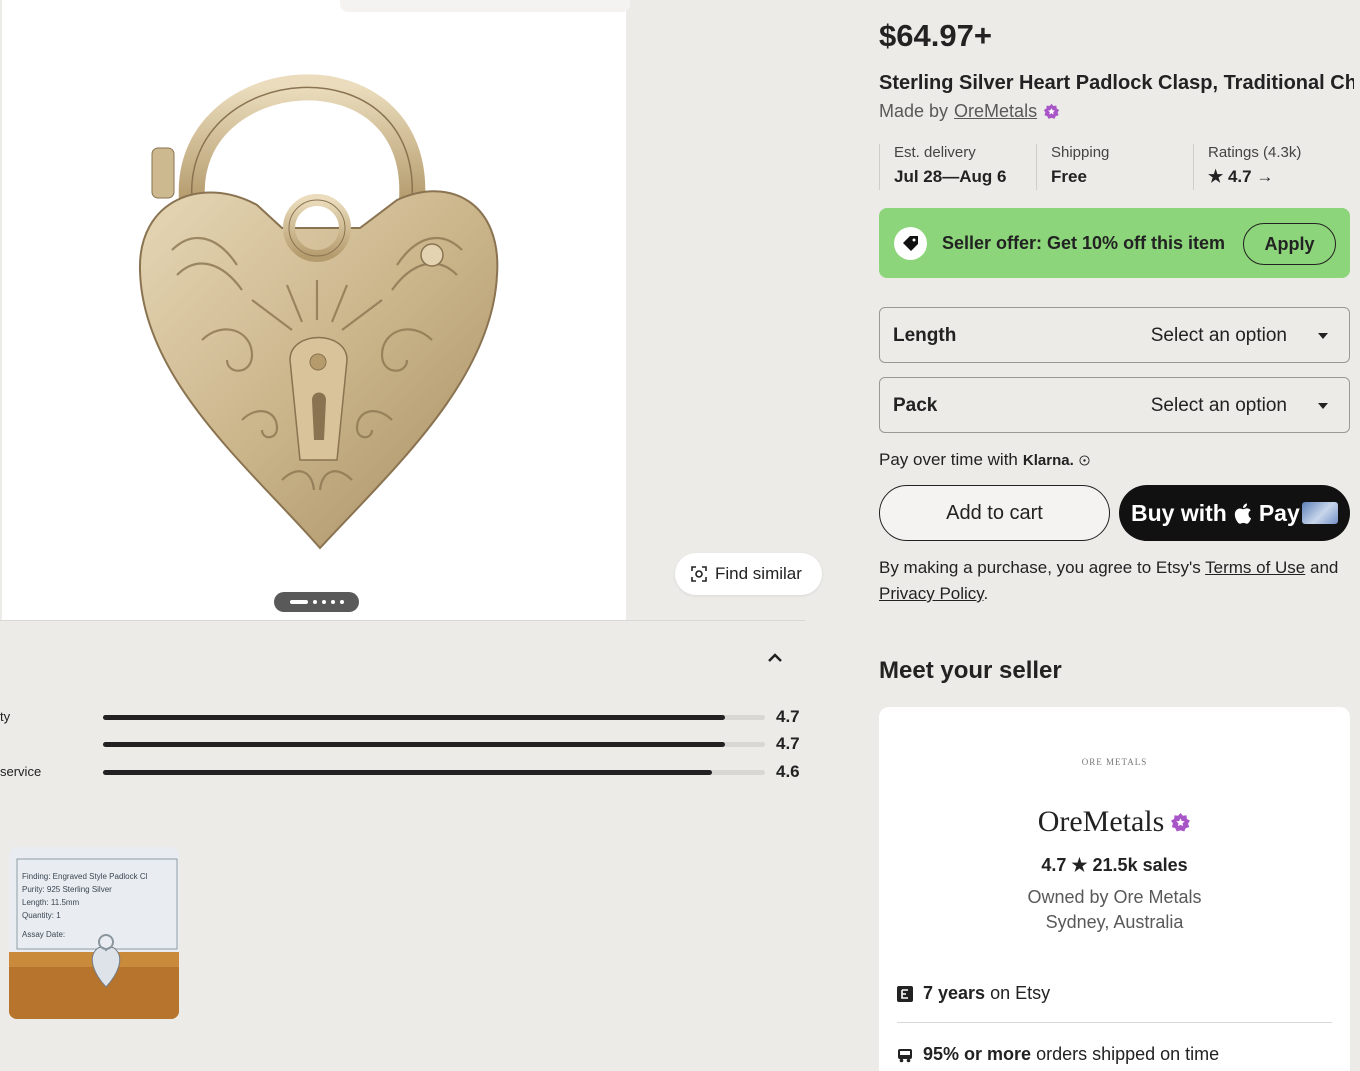 Image resolution: width=1360 pixels, height=1071 pixels. Describe the element at coordinates (1242, 513) in the screenshot. I see `apple-logo-icon` at that location.